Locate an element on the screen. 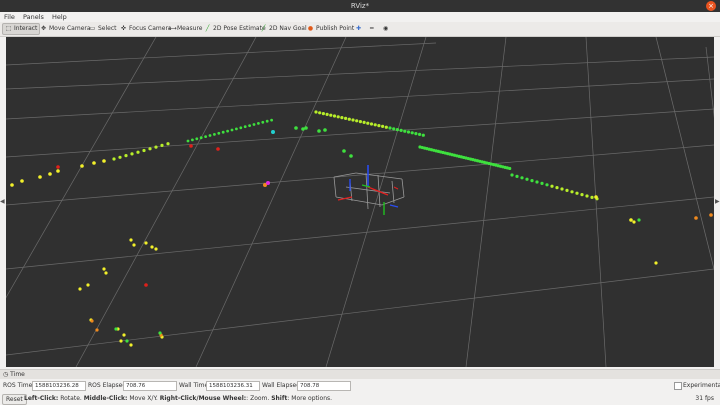 This screenshot has height=405, width=720. pose-estimate-icon: ╱ is located at coordinates (207, 28).